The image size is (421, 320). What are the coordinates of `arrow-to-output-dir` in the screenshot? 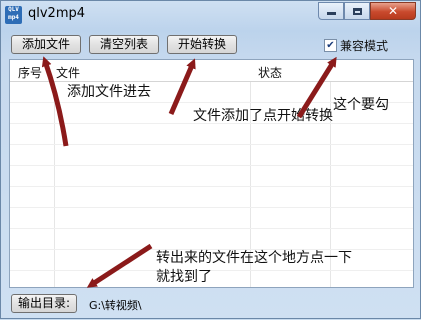 It's located at (119, 265).